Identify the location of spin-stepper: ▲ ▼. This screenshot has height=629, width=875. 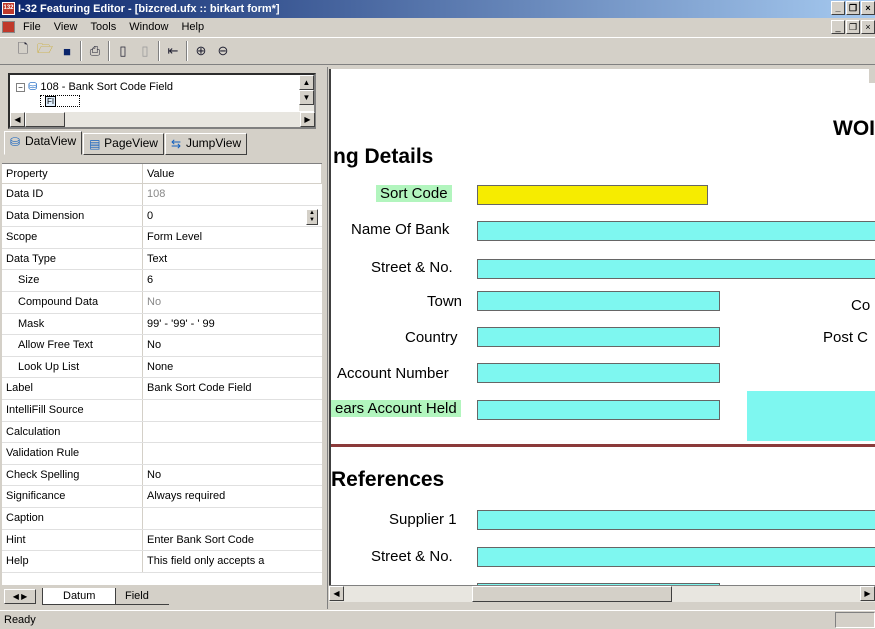
(312, 216).